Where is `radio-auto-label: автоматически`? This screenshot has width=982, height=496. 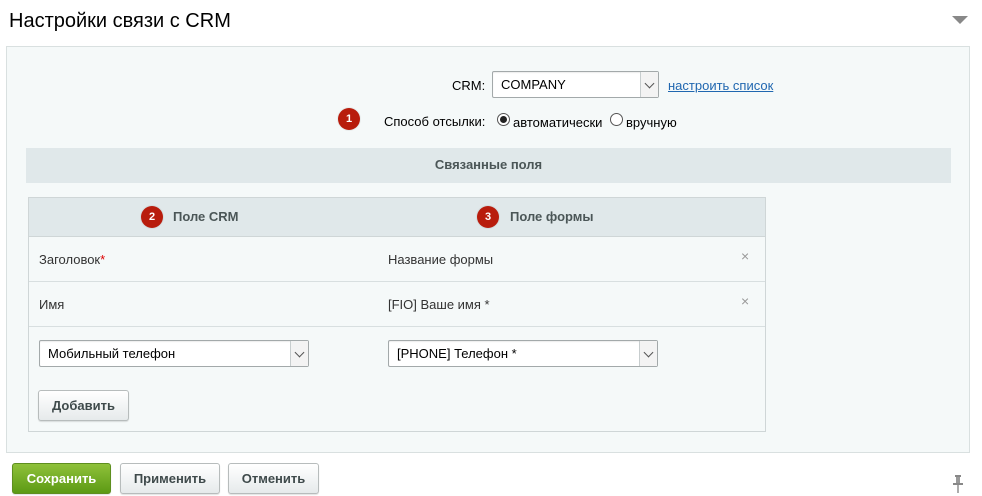
radio-auto-label: автоматически is located at coordinates (557, 122).